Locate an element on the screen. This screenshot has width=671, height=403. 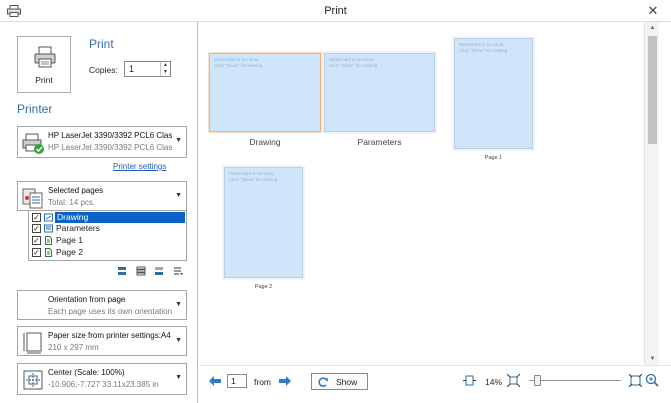
tree-item-page-2: ✓ Page 2 is located at coordinates (107, 252).